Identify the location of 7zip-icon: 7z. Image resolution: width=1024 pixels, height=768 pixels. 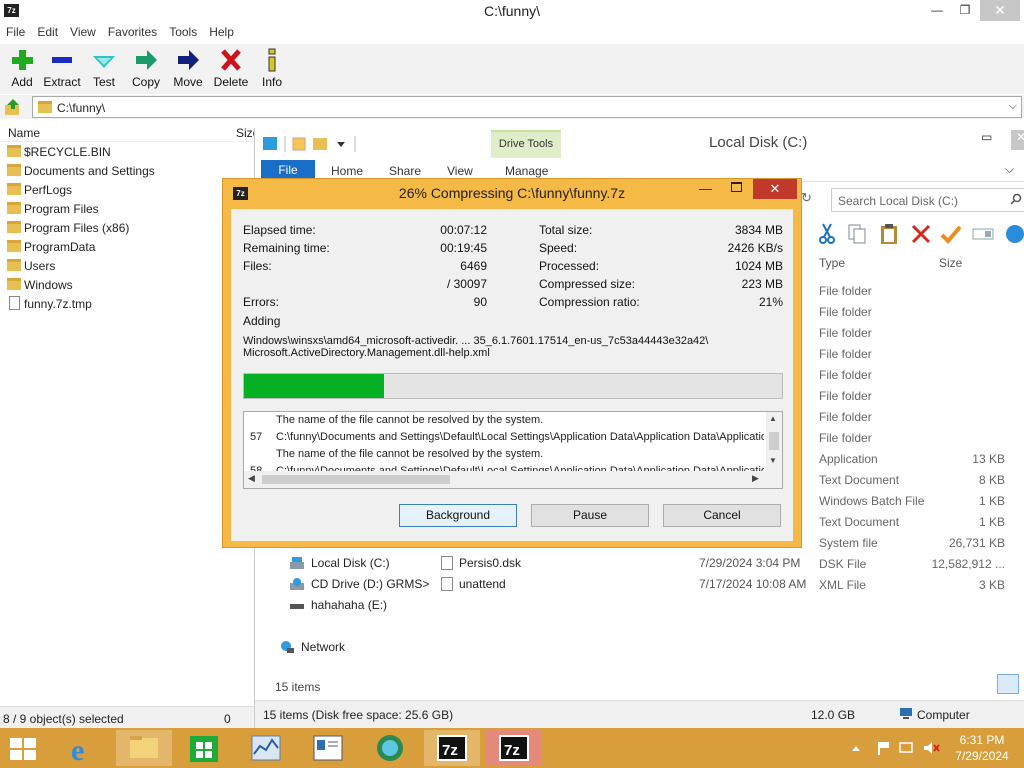
(452, 748).